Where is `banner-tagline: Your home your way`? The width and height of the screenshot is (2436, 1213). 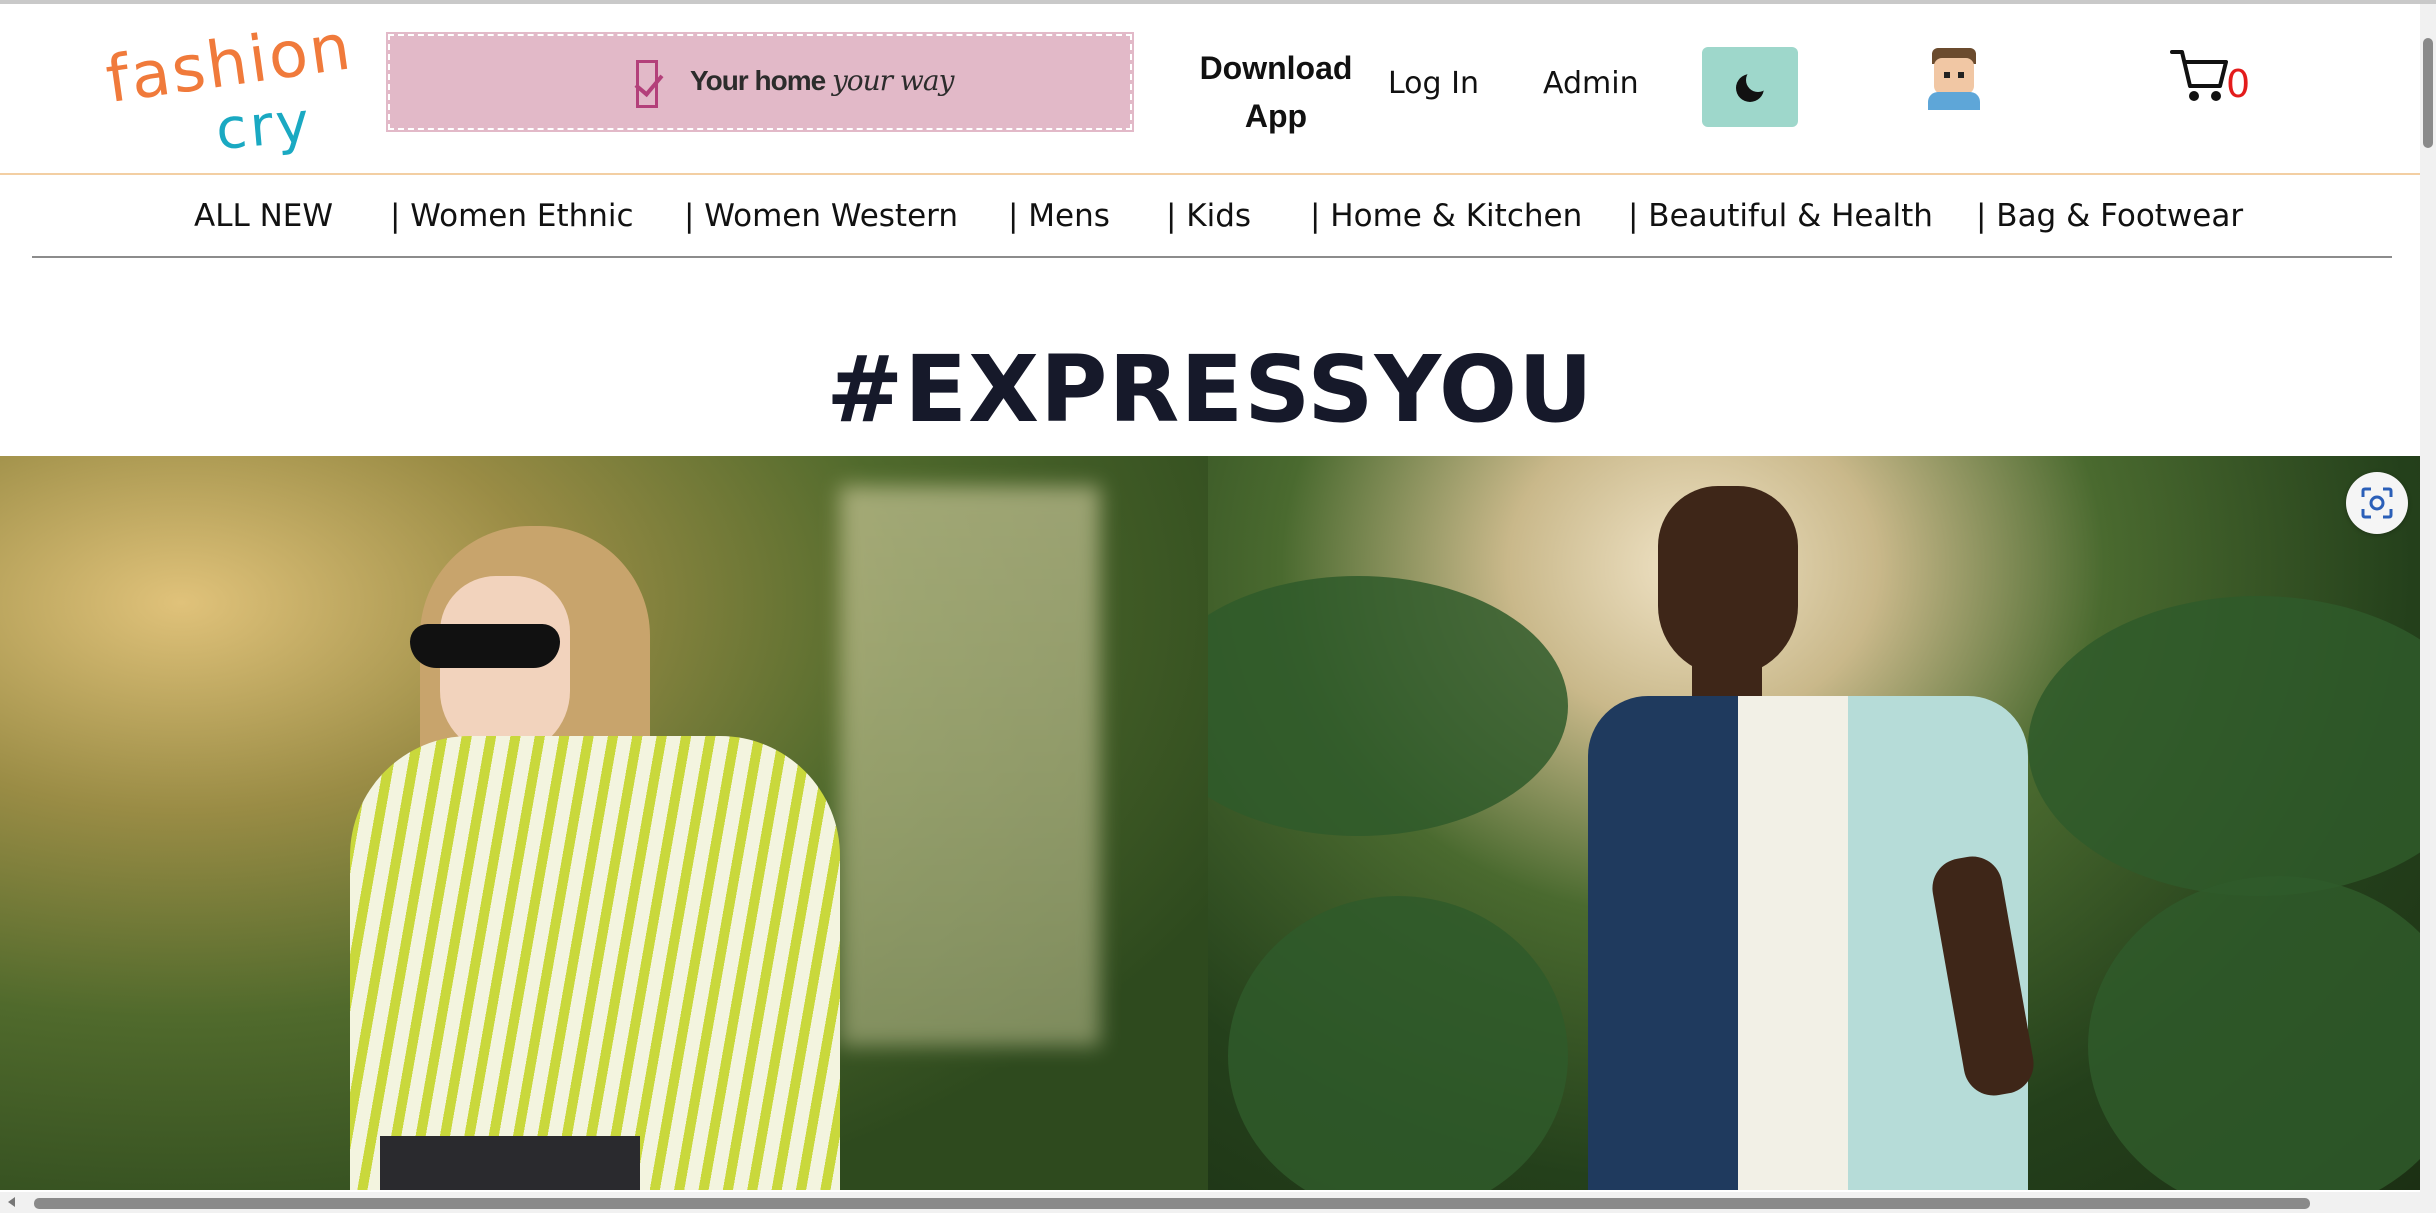 banner-tagline: Your home your way is located at coordinates (822, 80).